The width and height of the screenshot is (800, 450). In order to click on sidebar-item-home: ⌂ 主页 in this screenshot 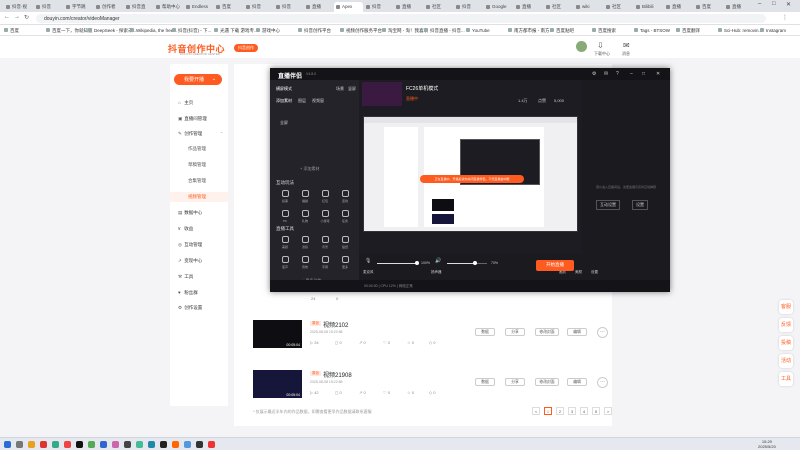, I will do `click(185, 103)`.